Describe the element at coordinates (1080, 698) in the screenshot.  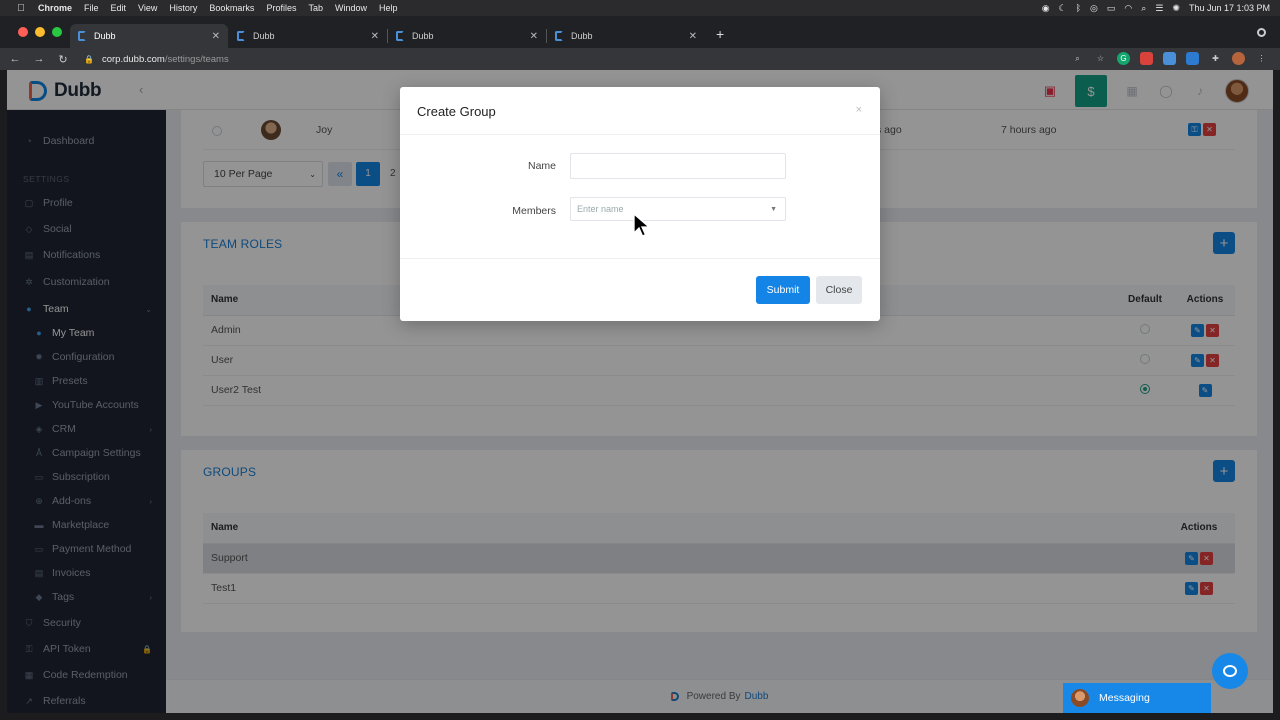
I see `messaging-avatar` at that location.